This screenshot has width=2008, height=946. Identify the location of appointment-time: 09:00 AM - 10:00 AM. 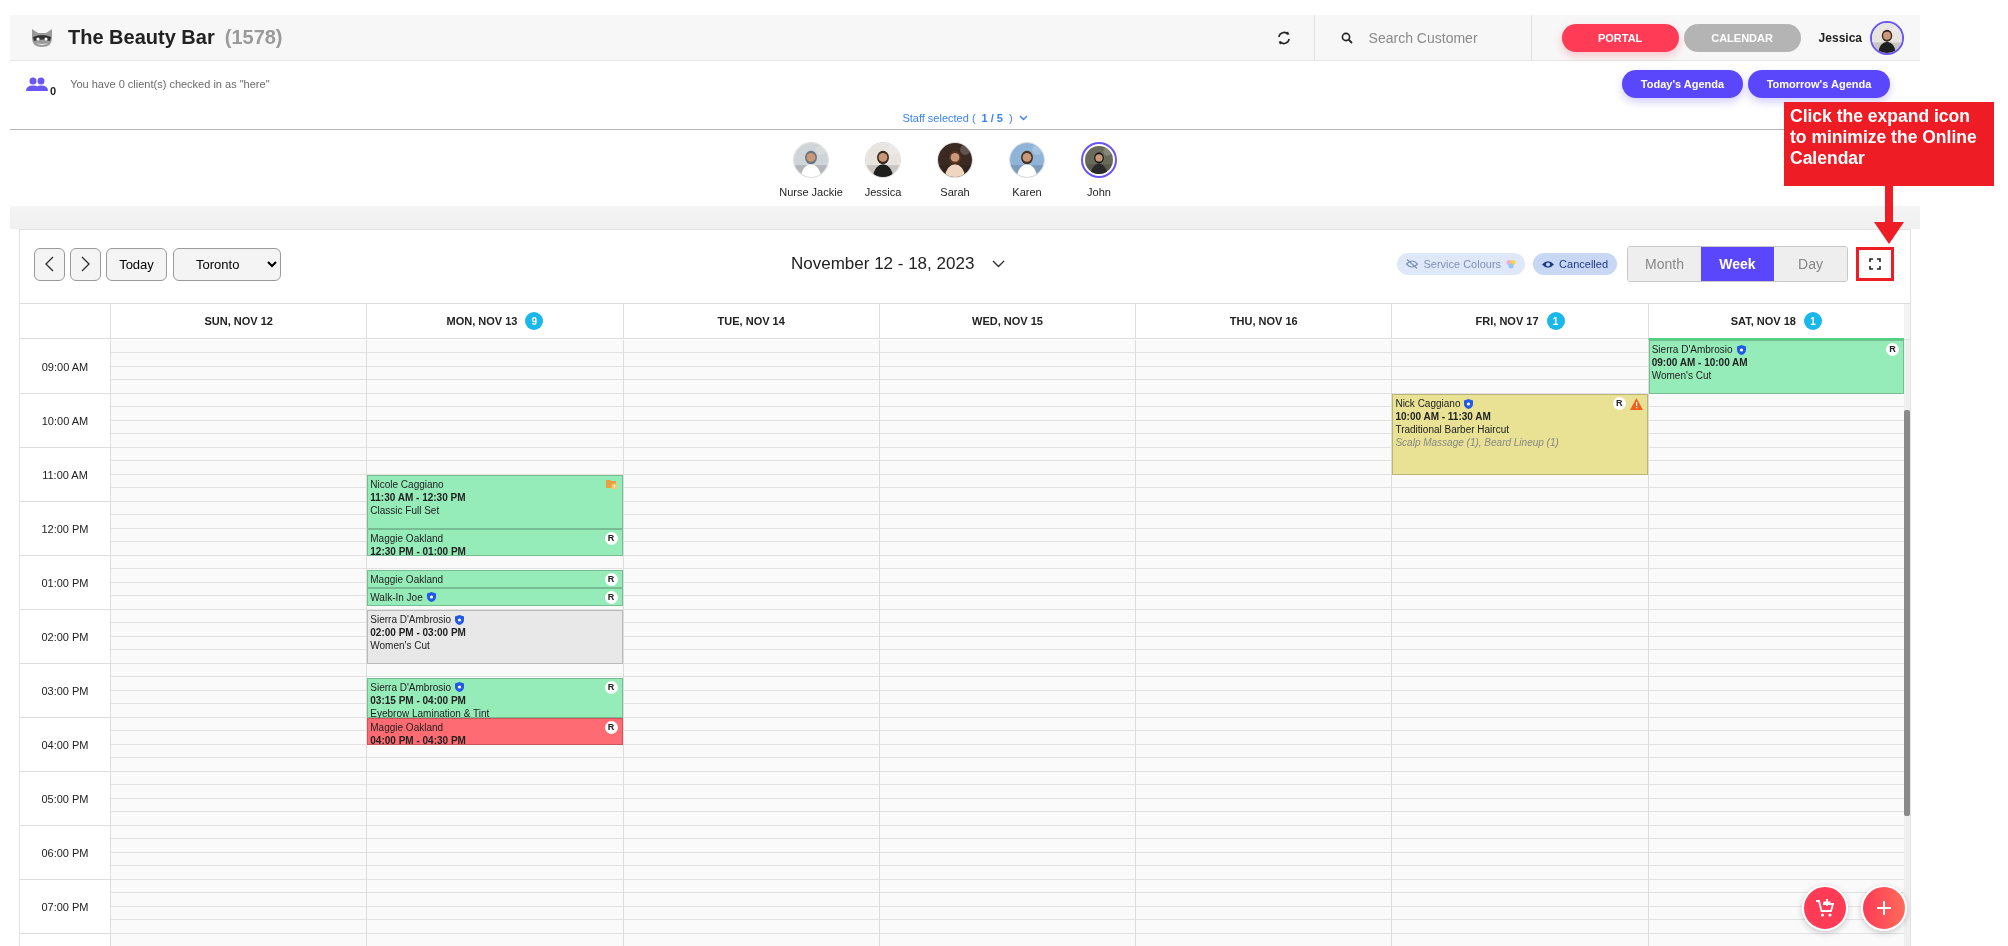
(1700, 362).